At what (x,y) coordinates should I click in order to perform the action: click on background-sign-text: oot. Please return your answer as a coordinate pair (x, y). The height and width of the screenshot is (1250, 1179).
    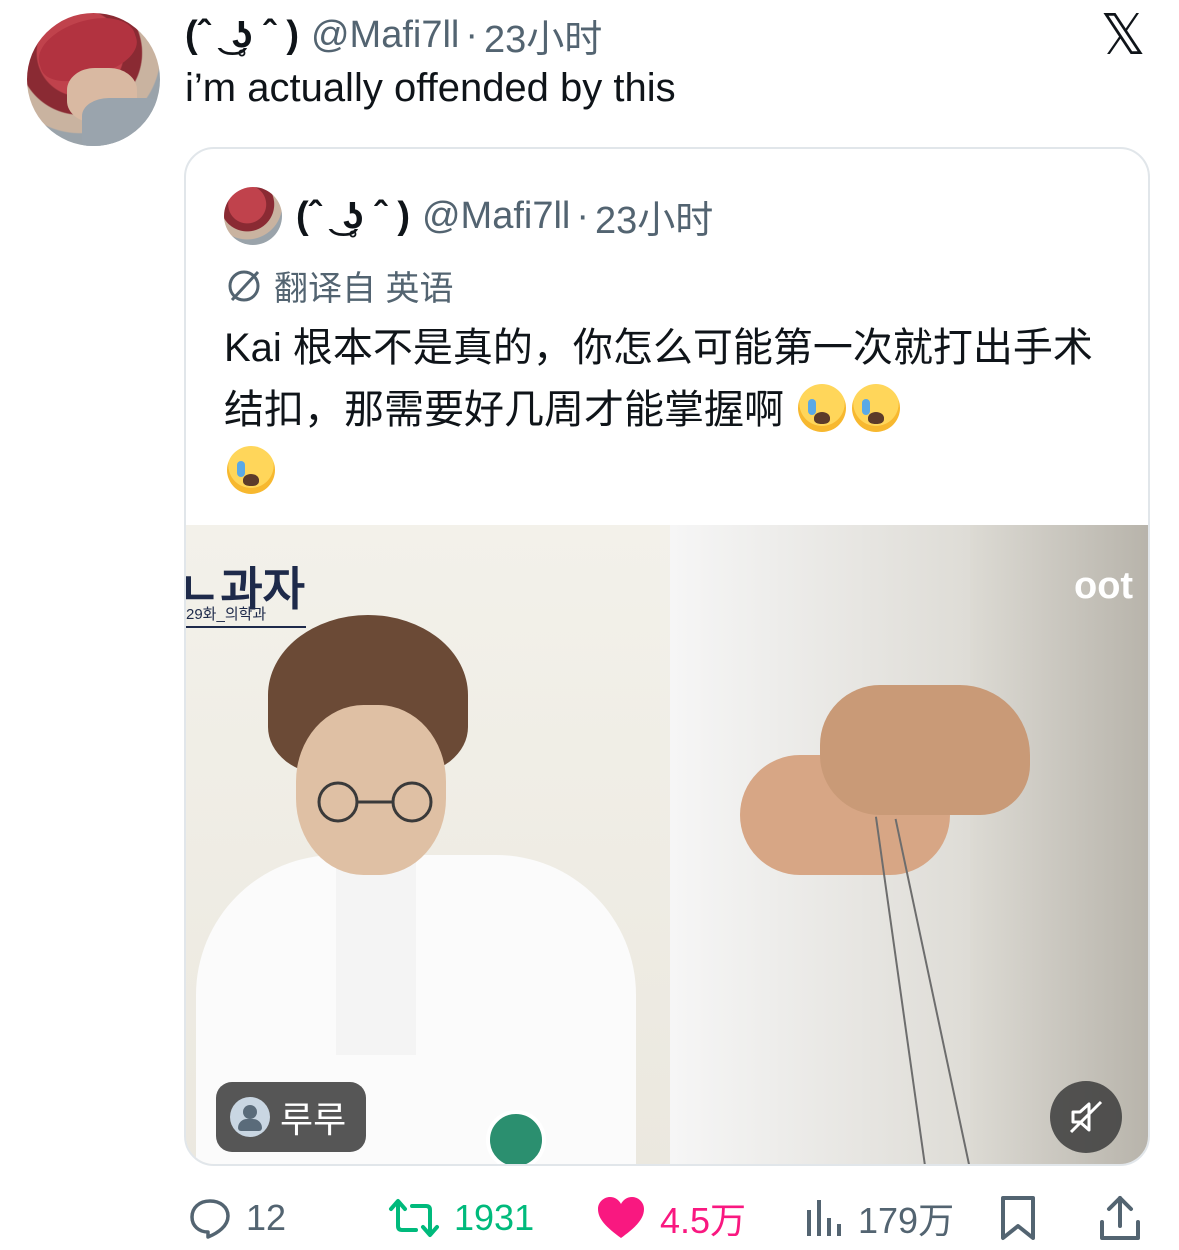
    Looking at the image, I should click on (1104, 586).